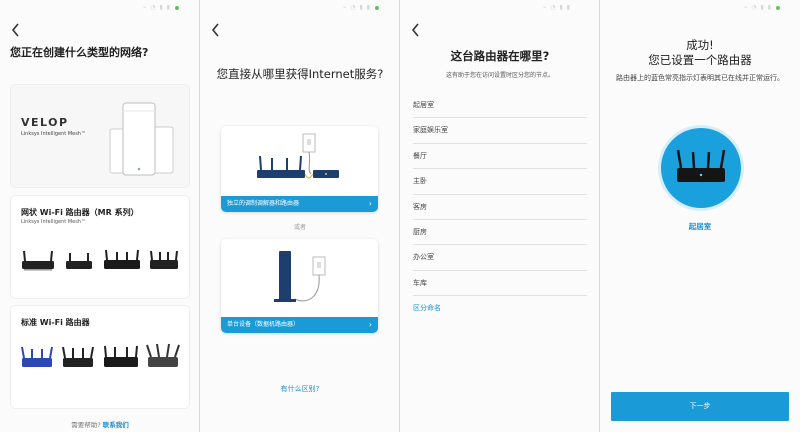 The width and height of the screenshot is (800, 432). What do you see at coordinates (299, 389) in the screenshot?
I see `whats-the-difference-link: 有什么区别?` at bounding box center [299, 389].